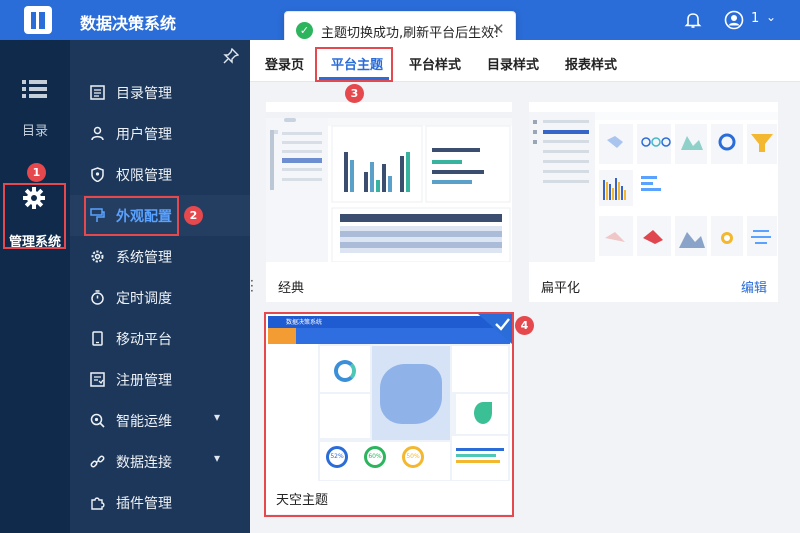 This screenshot has height=533, width=800. I want to click on sidebar-item-catalog: 目录管理, so click(160, 92).